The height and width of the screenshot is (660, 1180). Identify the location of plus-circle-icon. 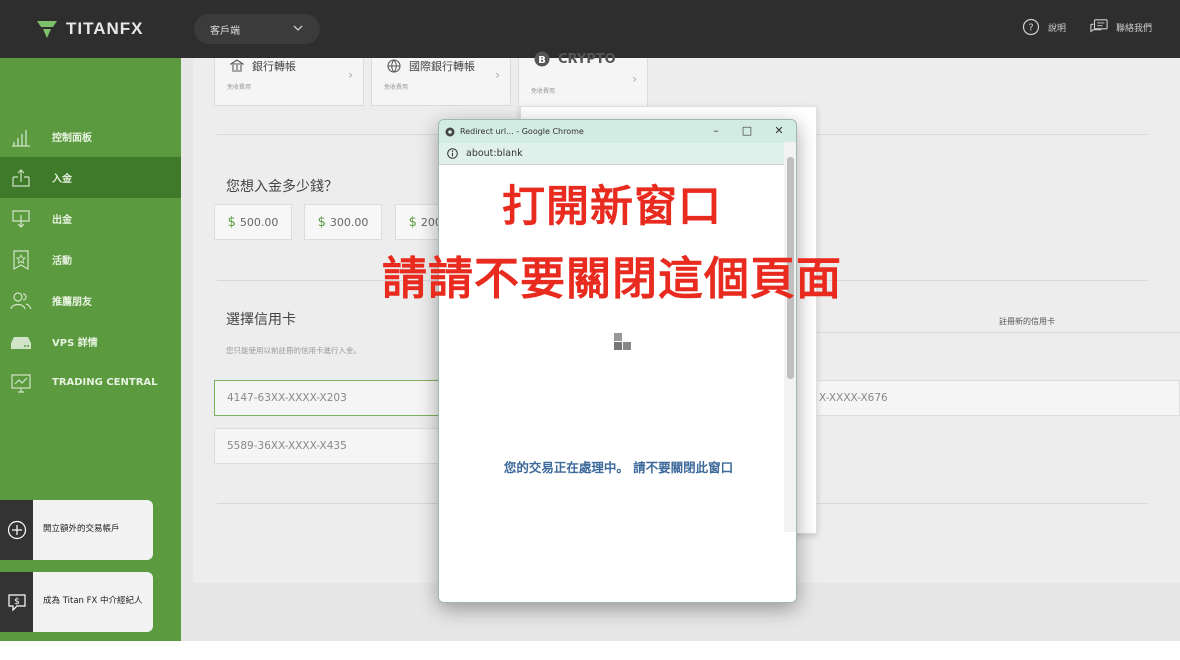
(16, 530).